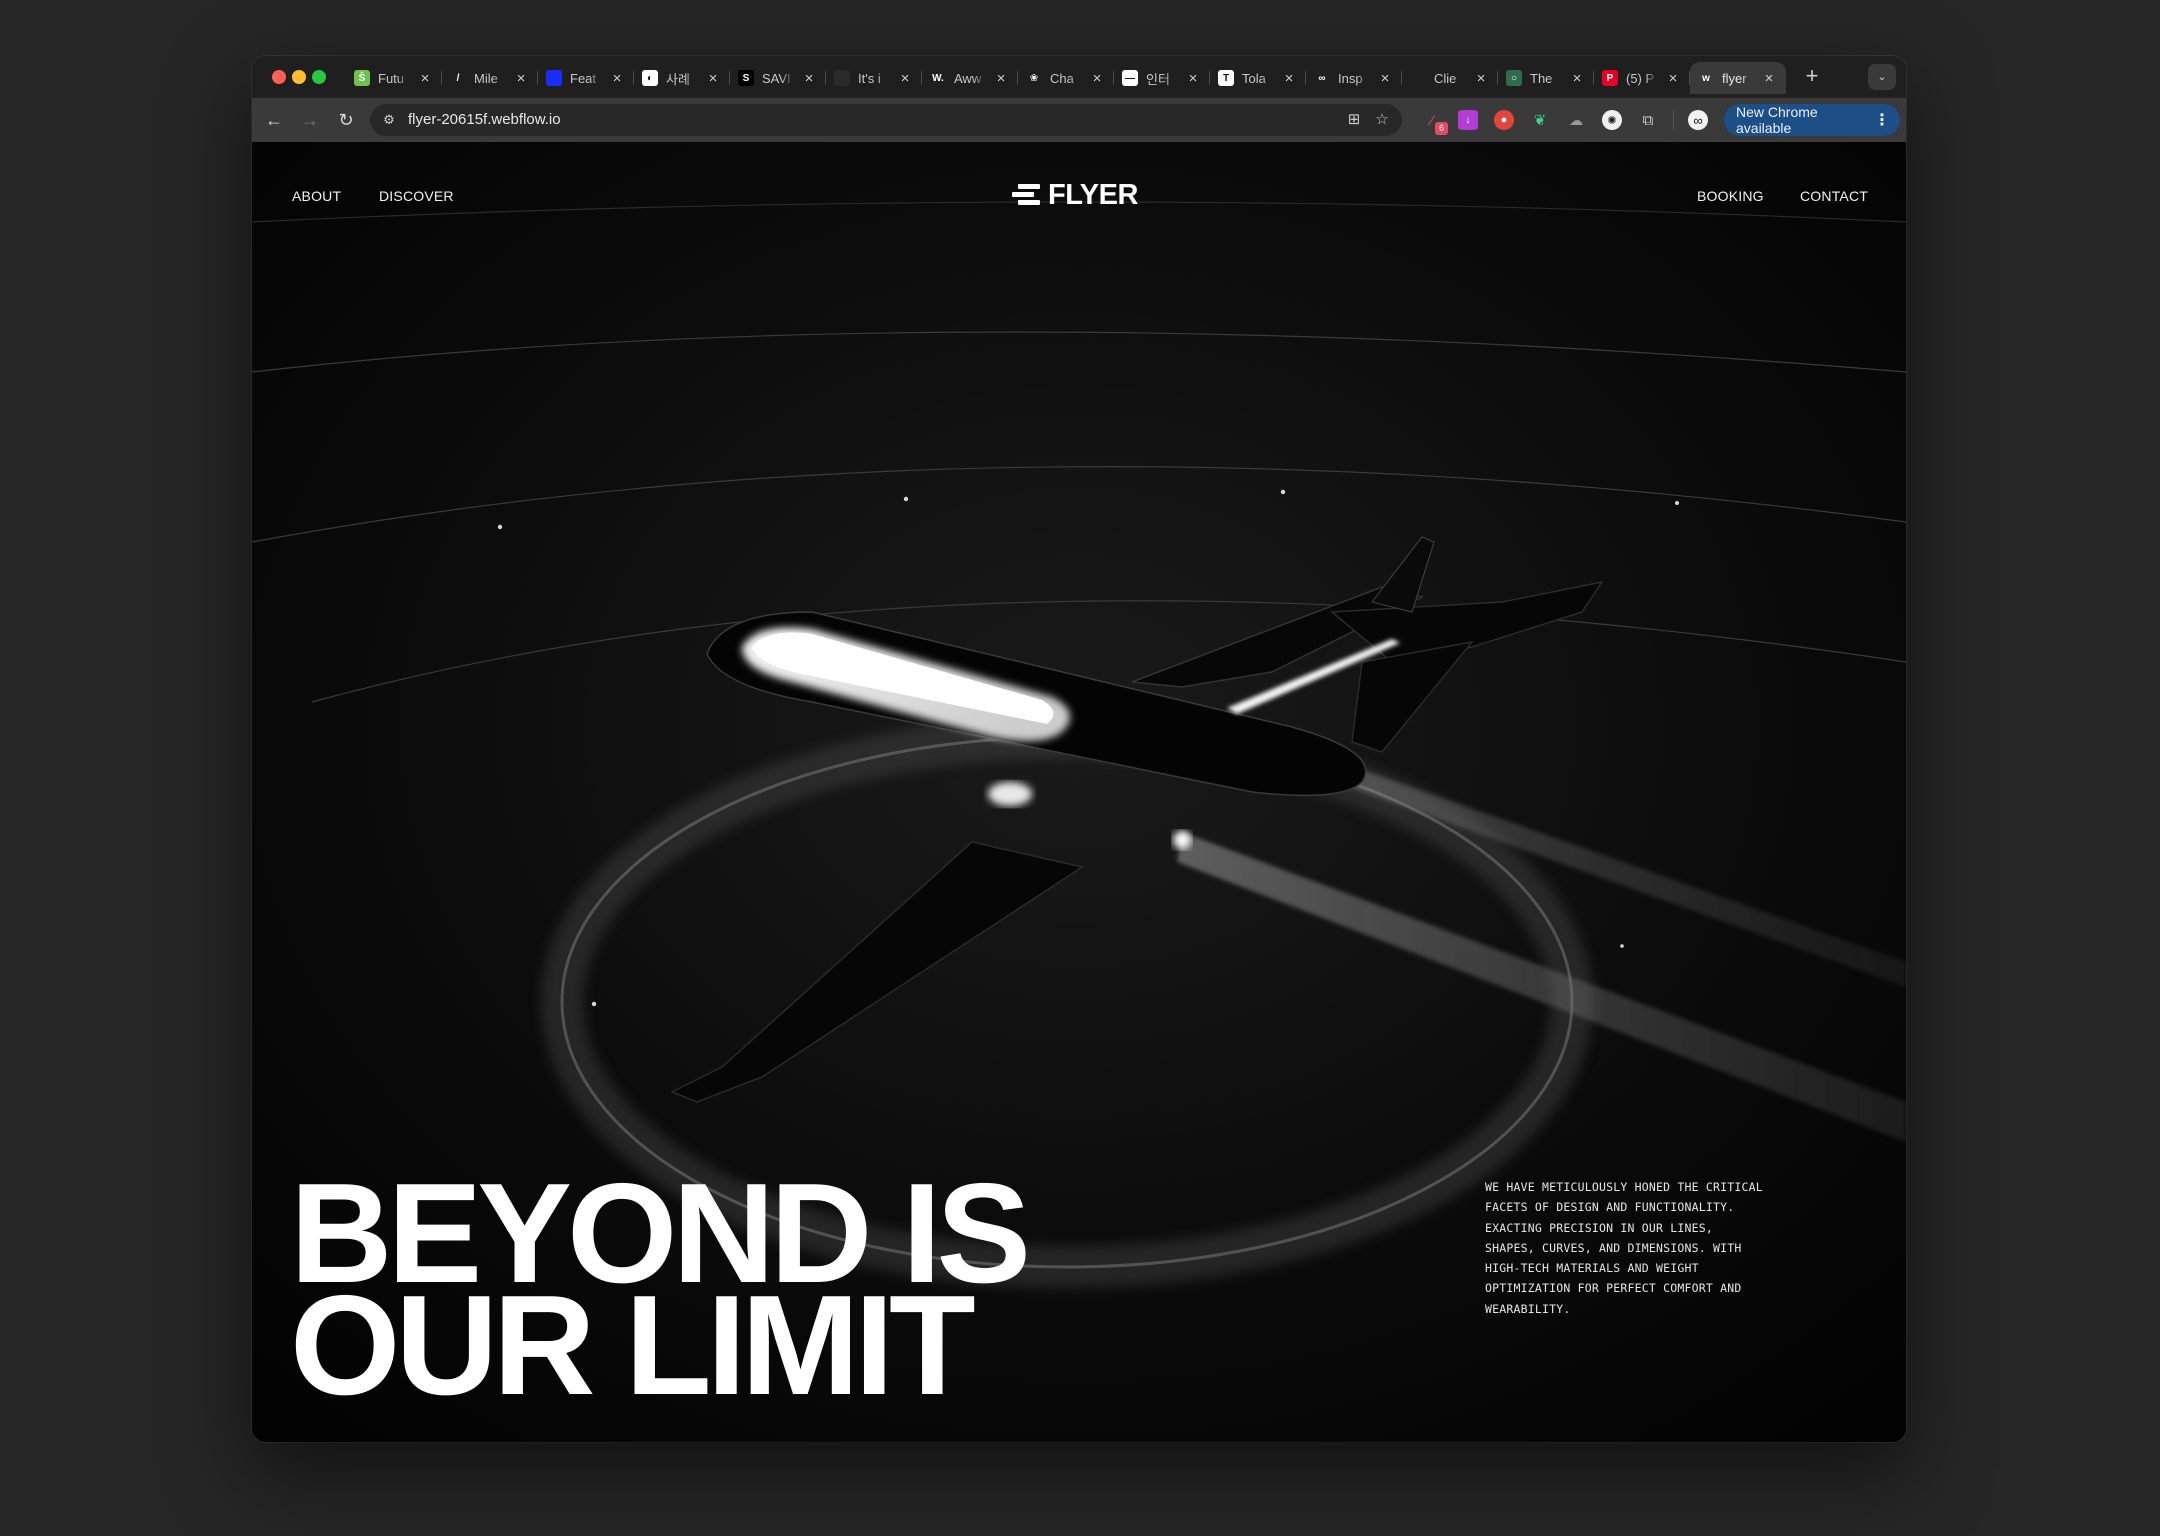  What do you see at coordinates (1158, 79) in the screenshot?
I see `tab-title: 인터` at bounding box center [1158, 79].